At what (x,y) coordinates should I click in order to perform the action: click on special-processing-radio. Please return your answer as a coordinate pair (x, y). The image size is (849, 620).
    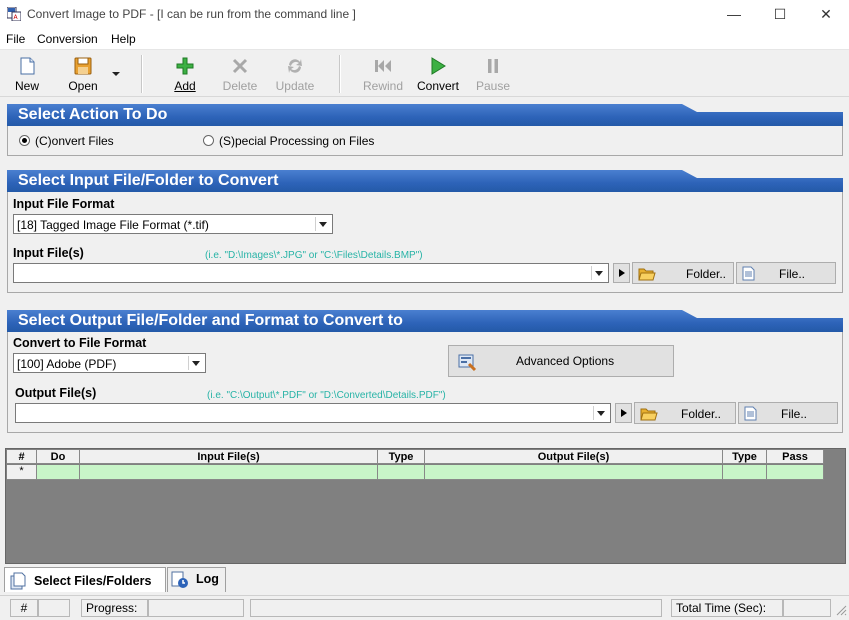
    Looking at the image, I should click on (208, 140).